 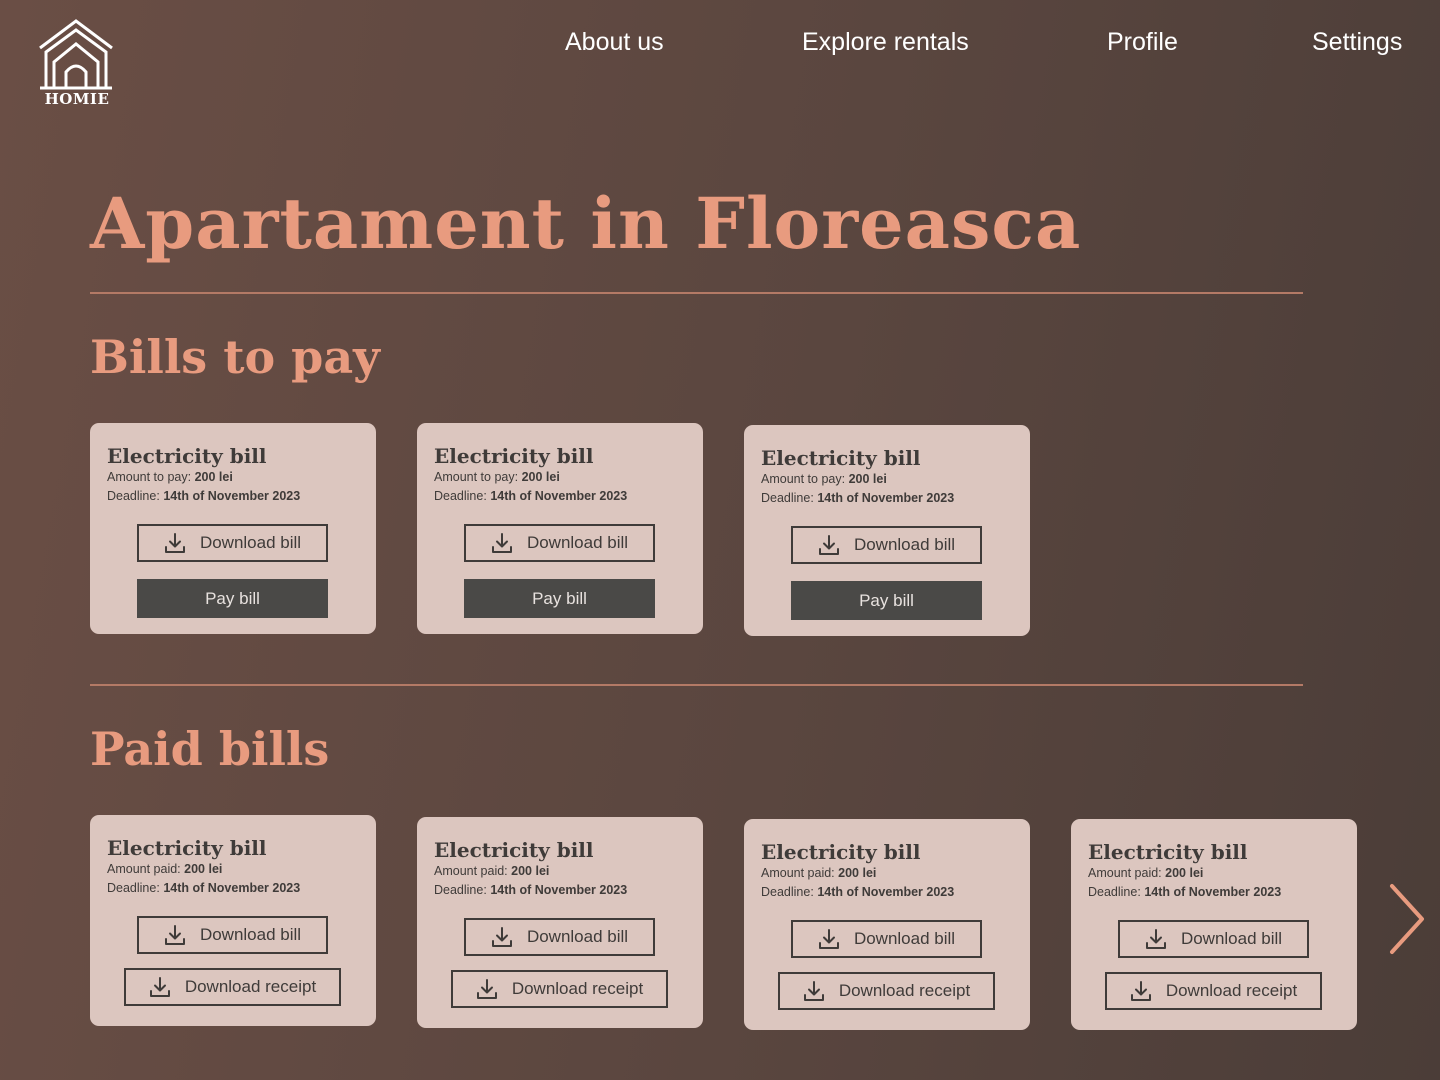 I want to click on page-title: Apartament in Floreasca, so click(x=586, y=223).